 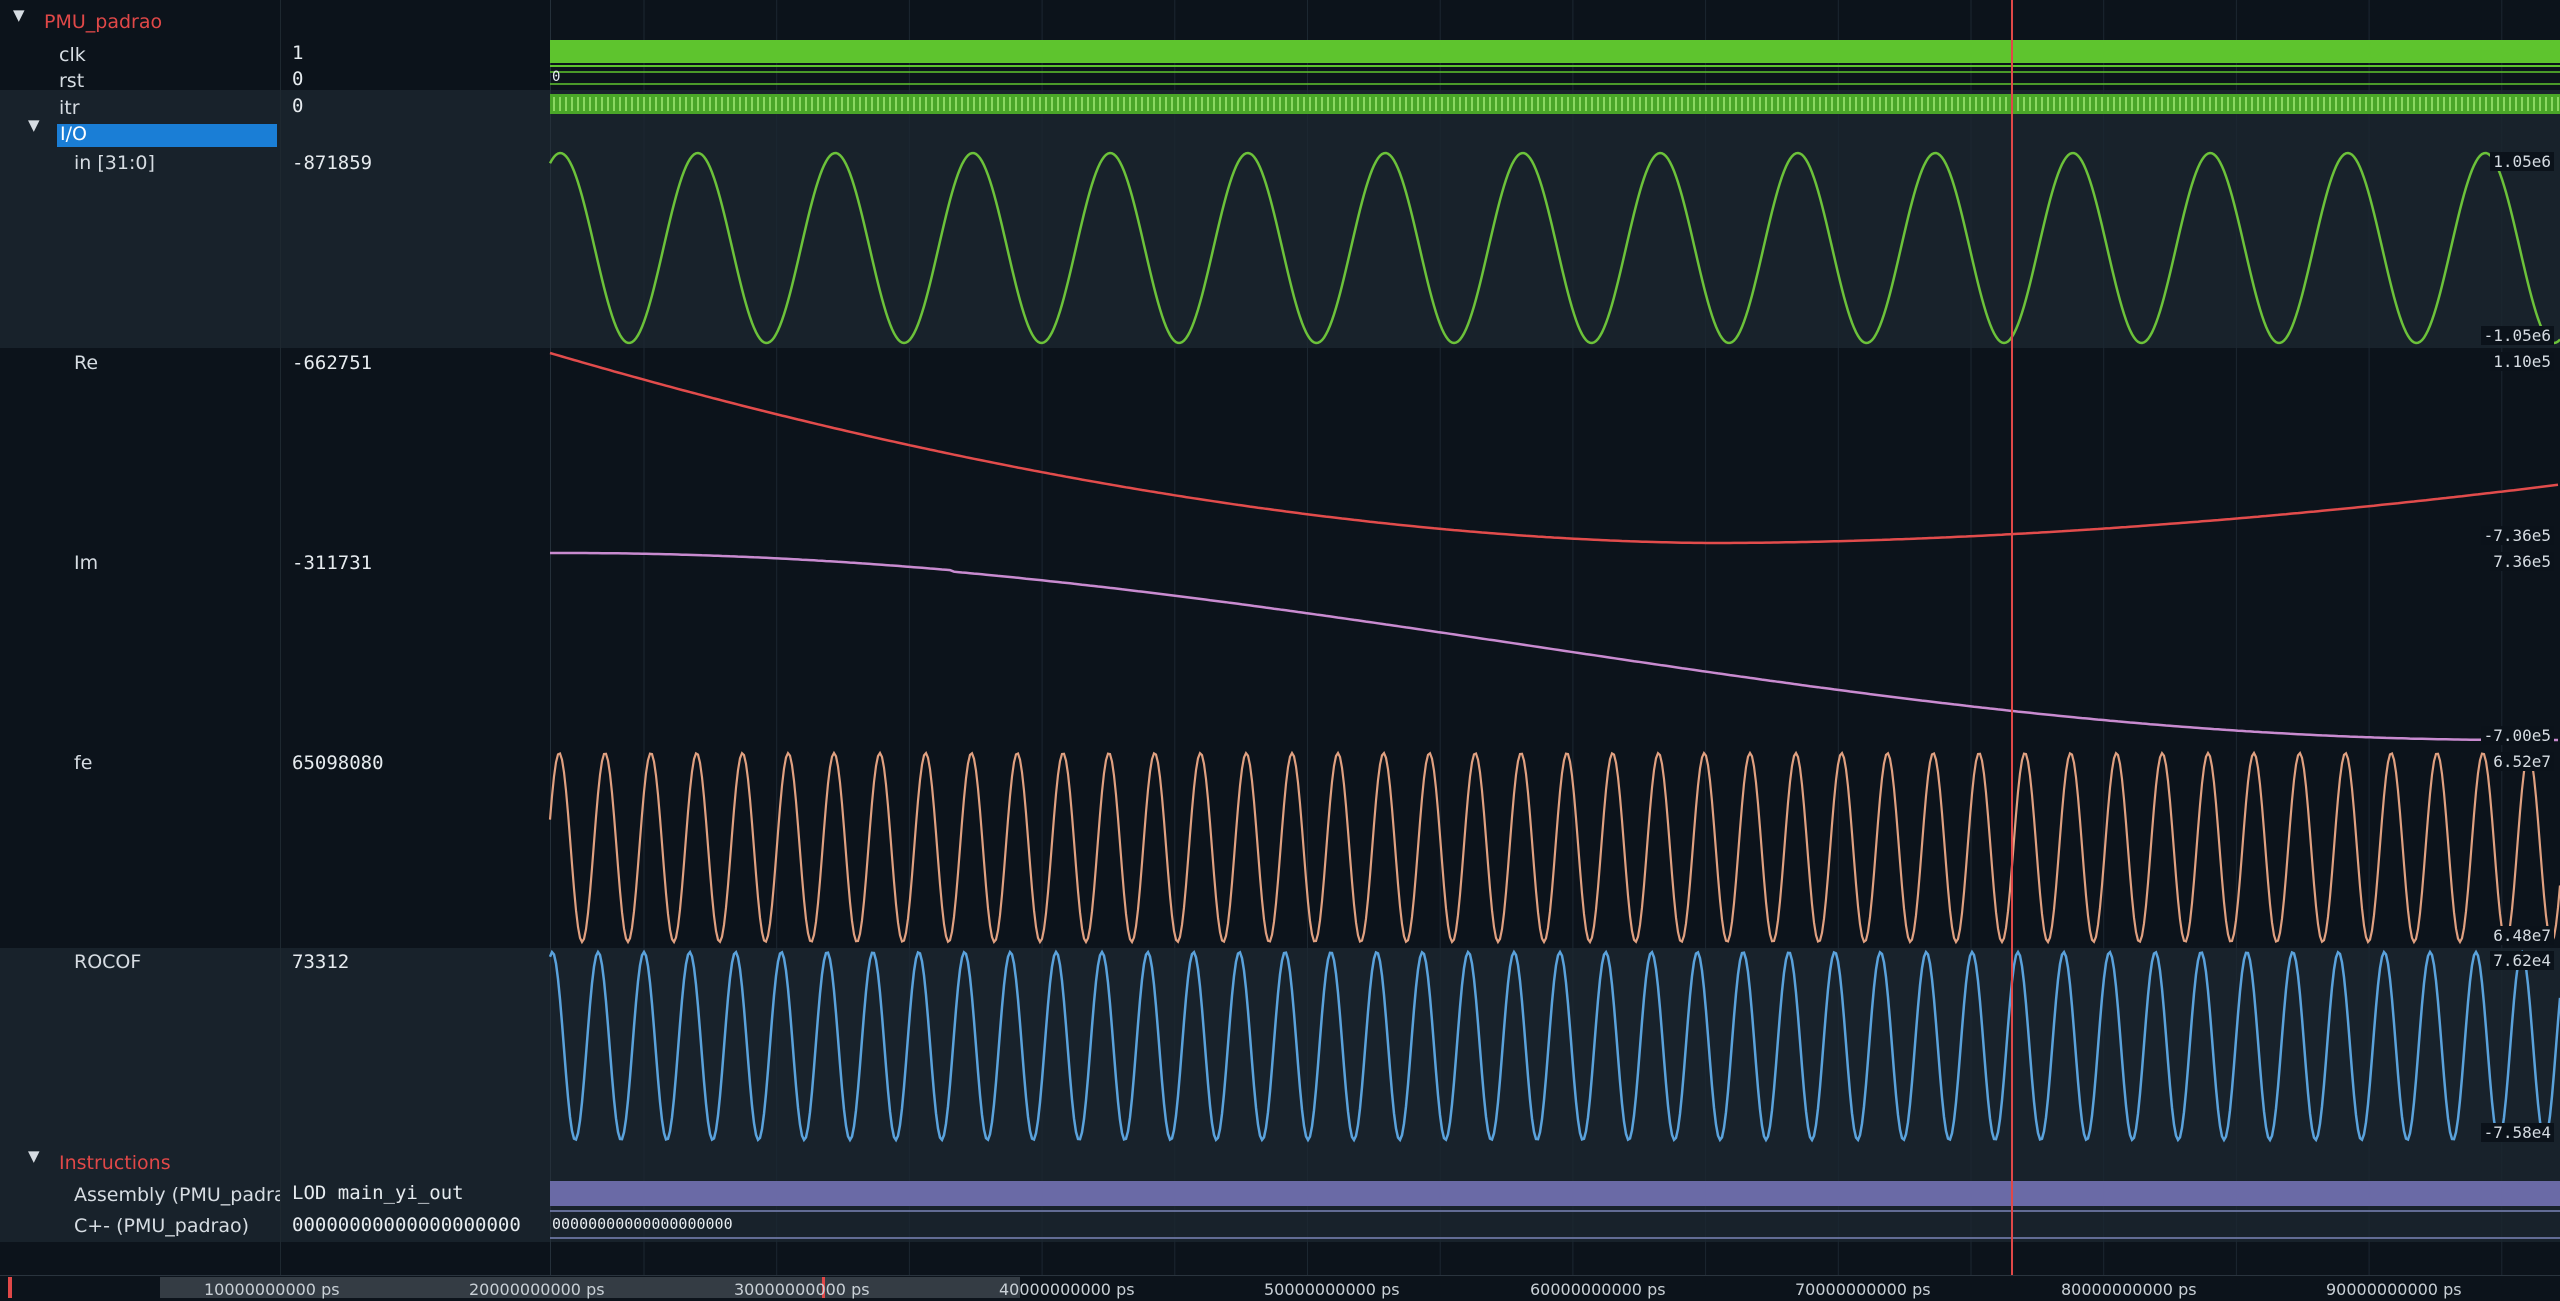 I want to click on timeline-tick: 90000000000 ps, so click(x=2394, y=1289).